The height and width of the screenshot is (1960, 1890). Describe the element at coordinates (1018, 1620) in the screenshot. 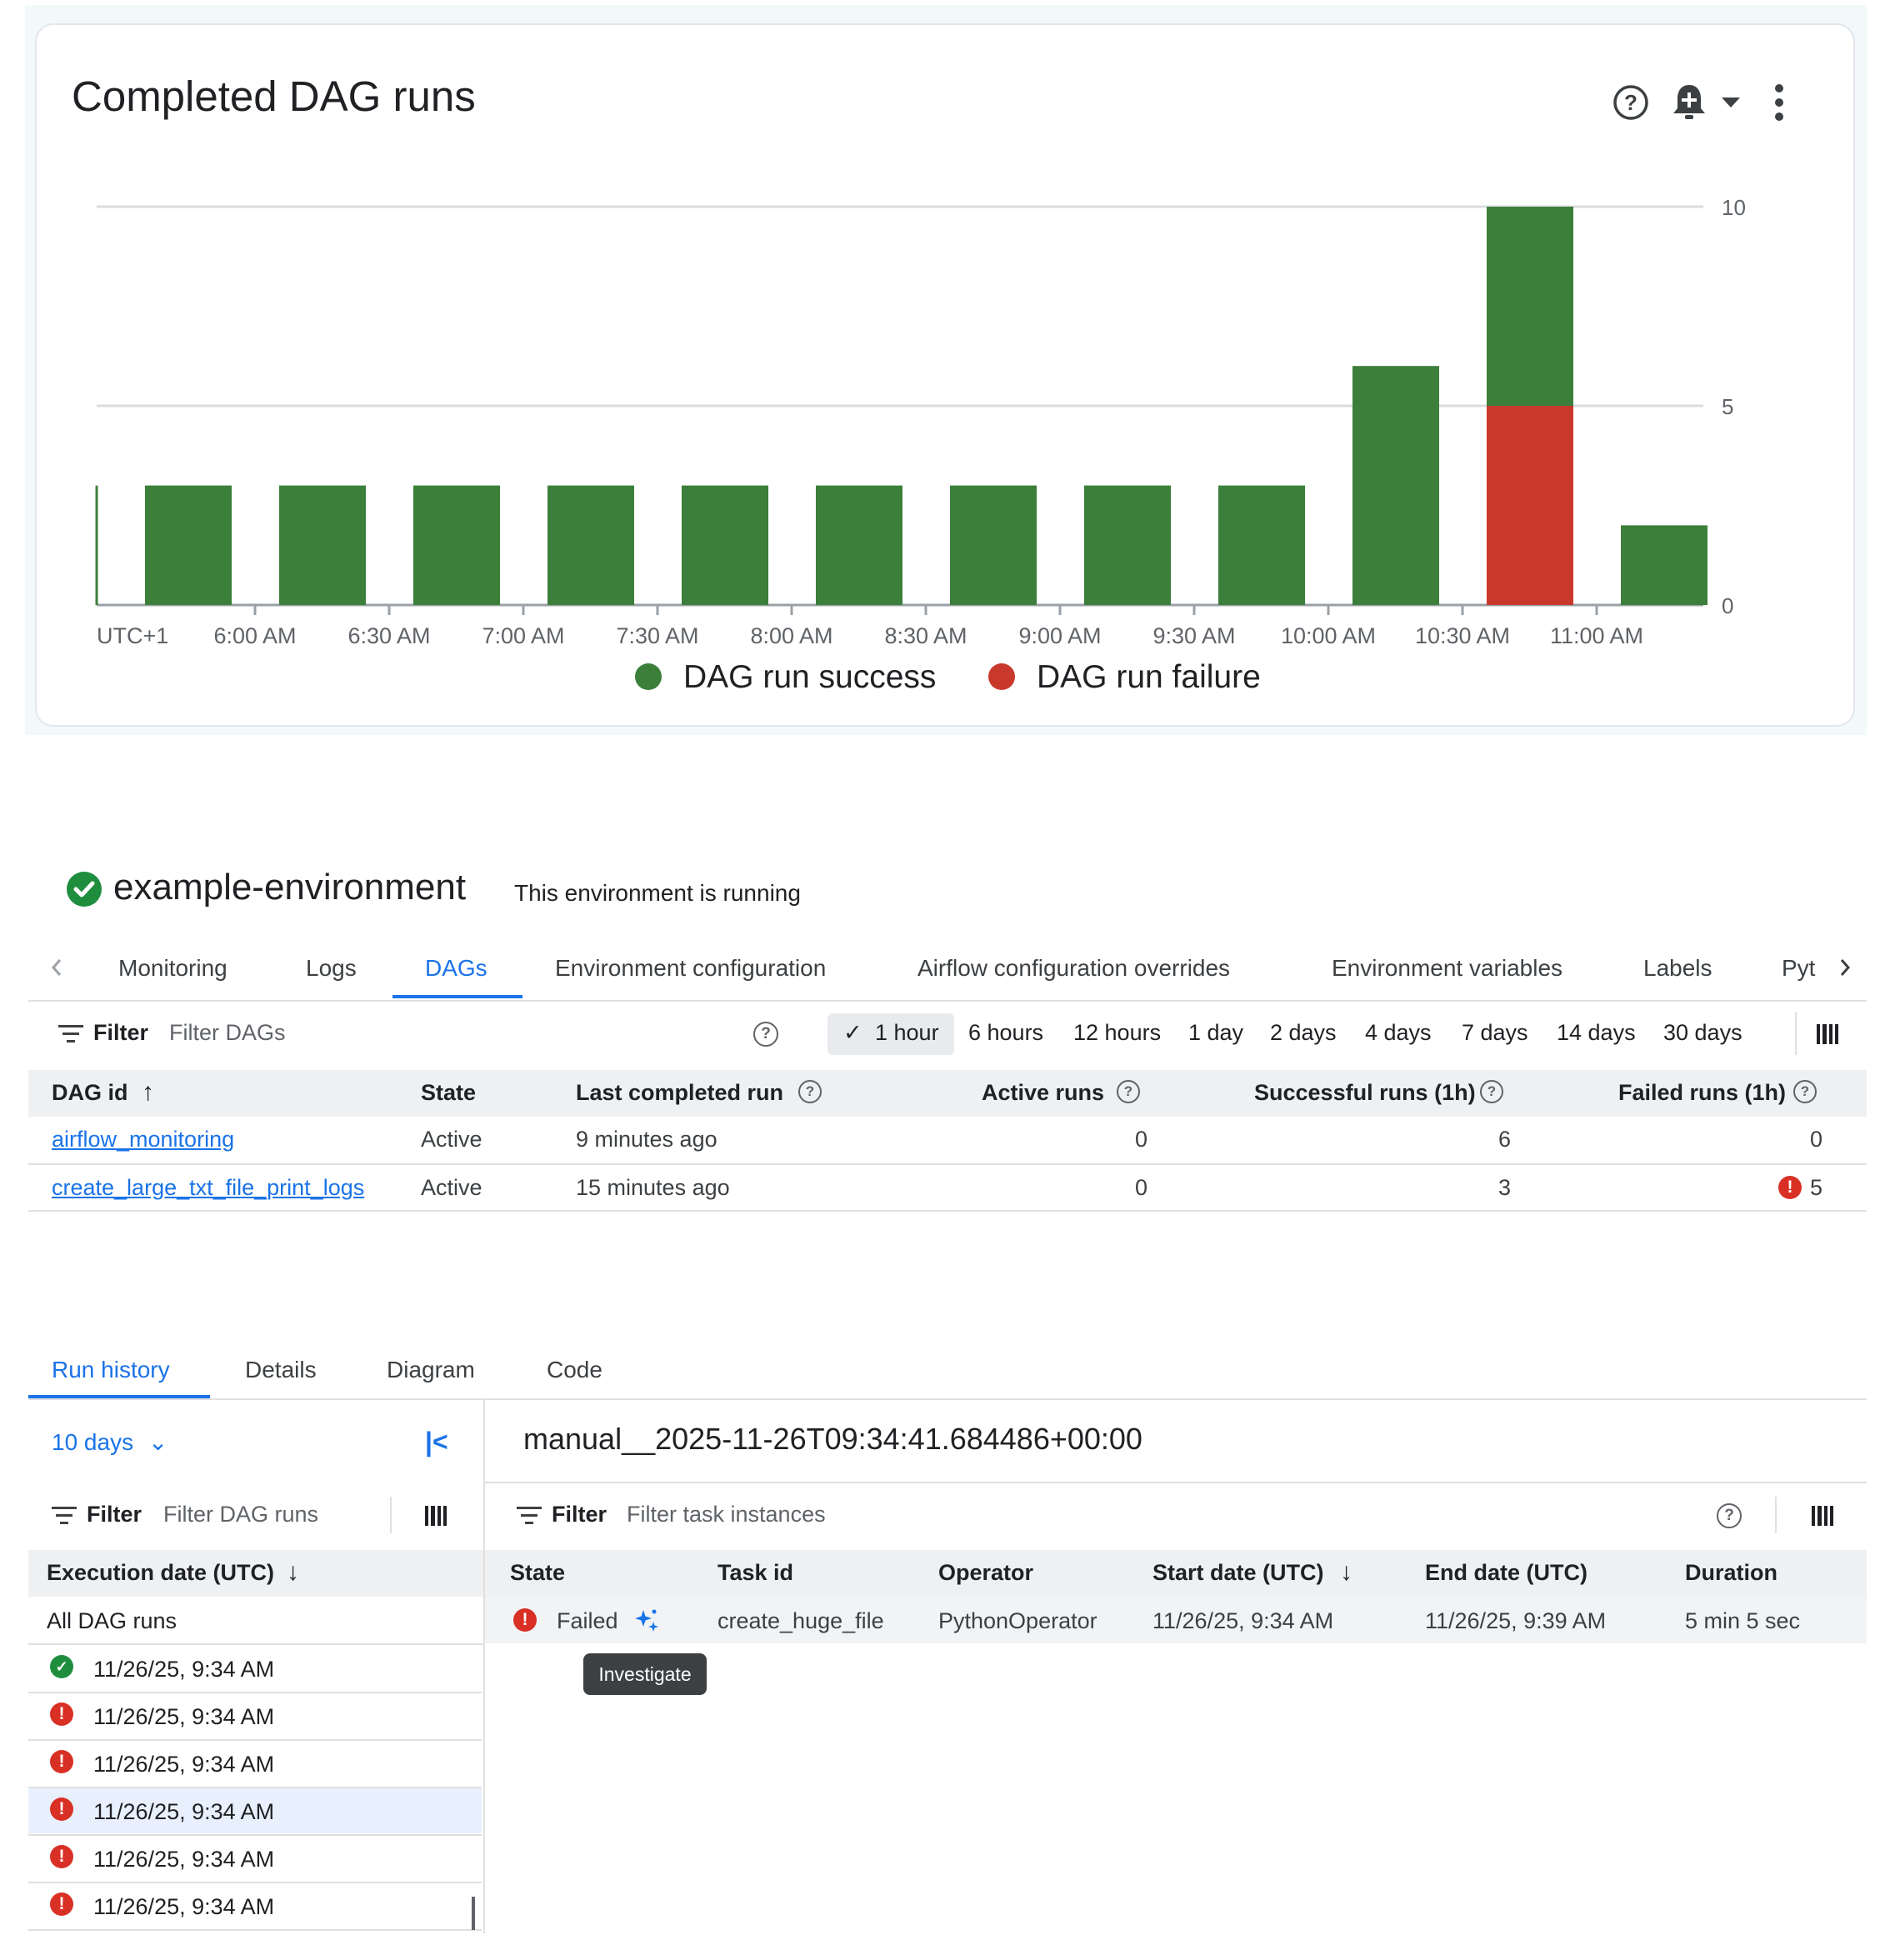

I see `task-operator: PythonOperator` at that location.